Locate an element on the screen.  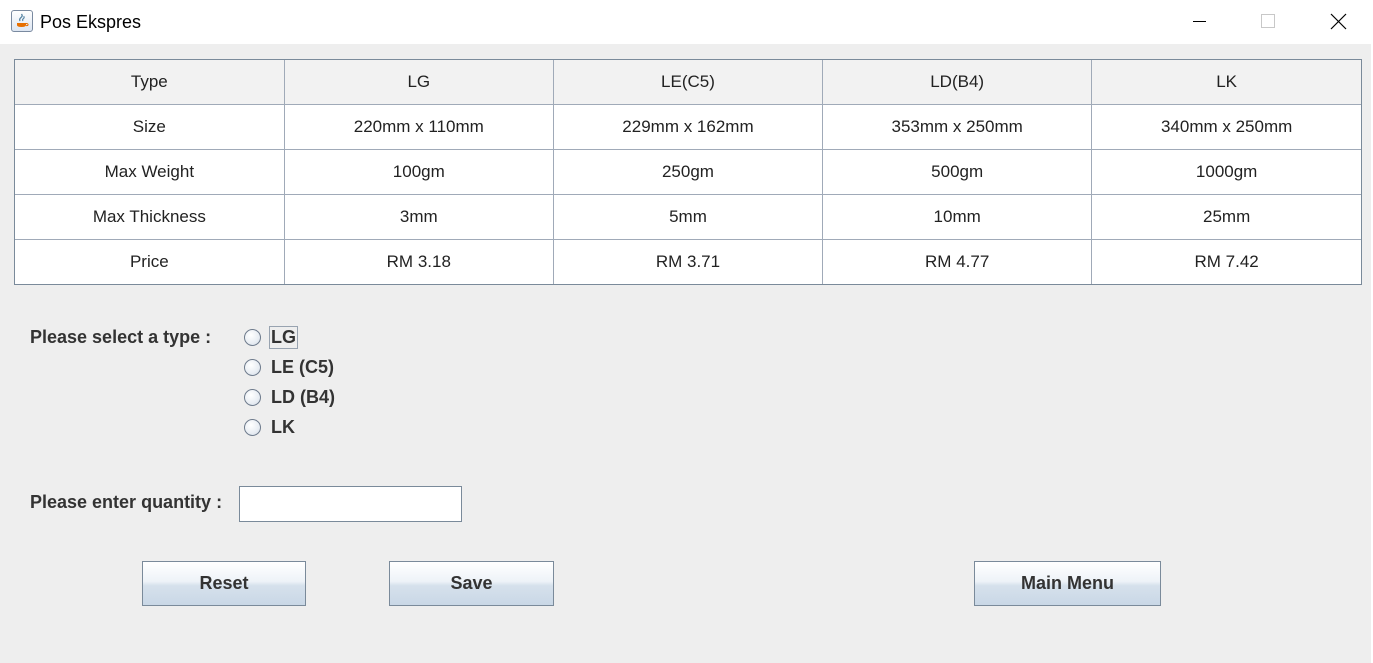
maximize-button is located at coordinates (1268, 22).